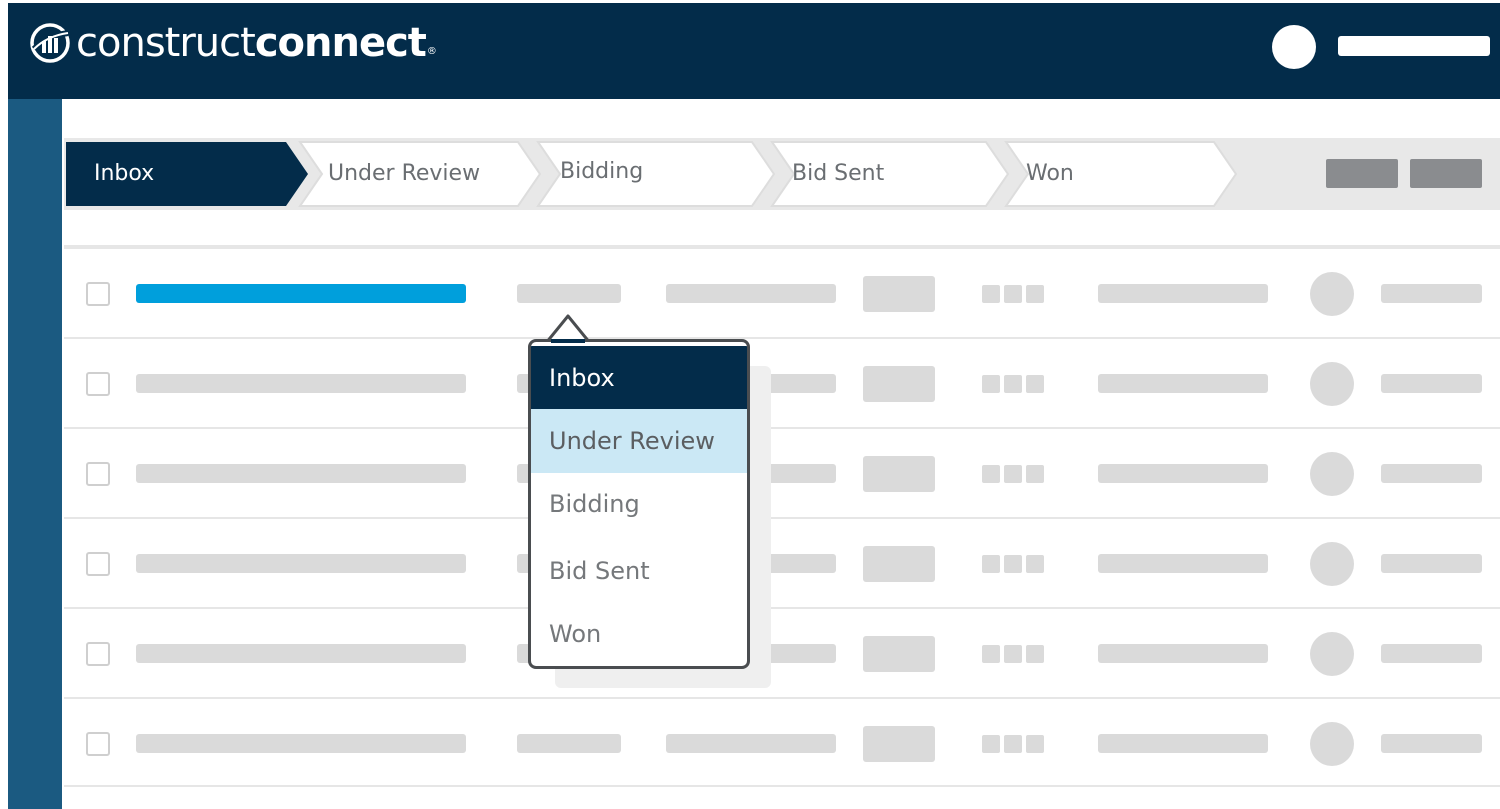  I want to click on status-option-bid-sent: Bid Sent, so click(639, 571).